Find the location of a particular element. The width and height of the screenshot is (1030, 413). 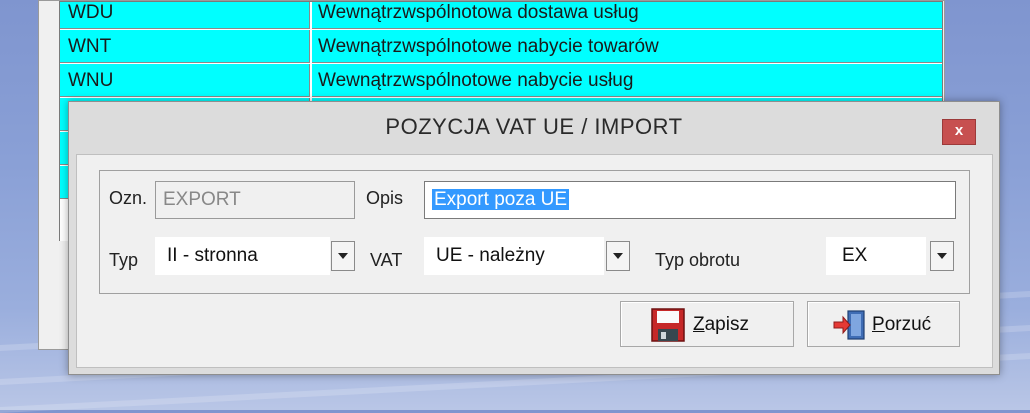

row-code: WNU is located at coordinates (185, 80).